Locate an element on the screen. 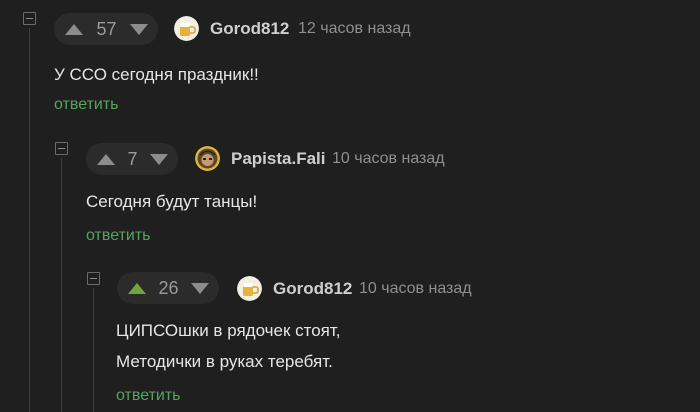 This screenshot has width=700, height=412. comment-text: Сегодня будут танцы! is located at coordinates (172, 201).